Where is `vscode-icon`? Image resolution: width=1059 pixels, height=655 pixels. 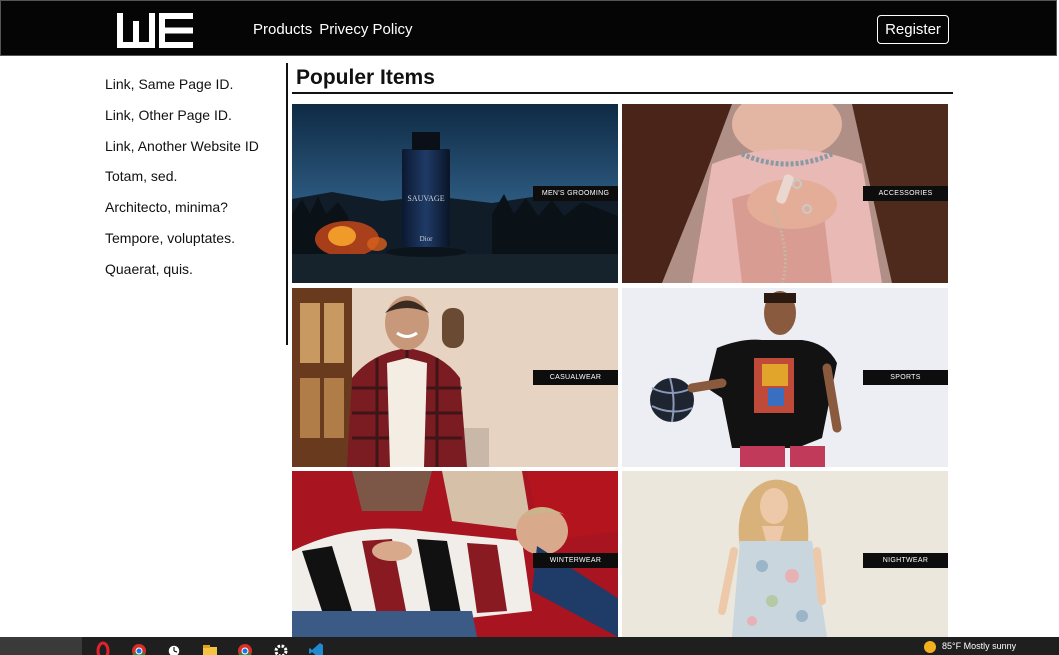
vscode-icon is located at coordinates (316, 648).